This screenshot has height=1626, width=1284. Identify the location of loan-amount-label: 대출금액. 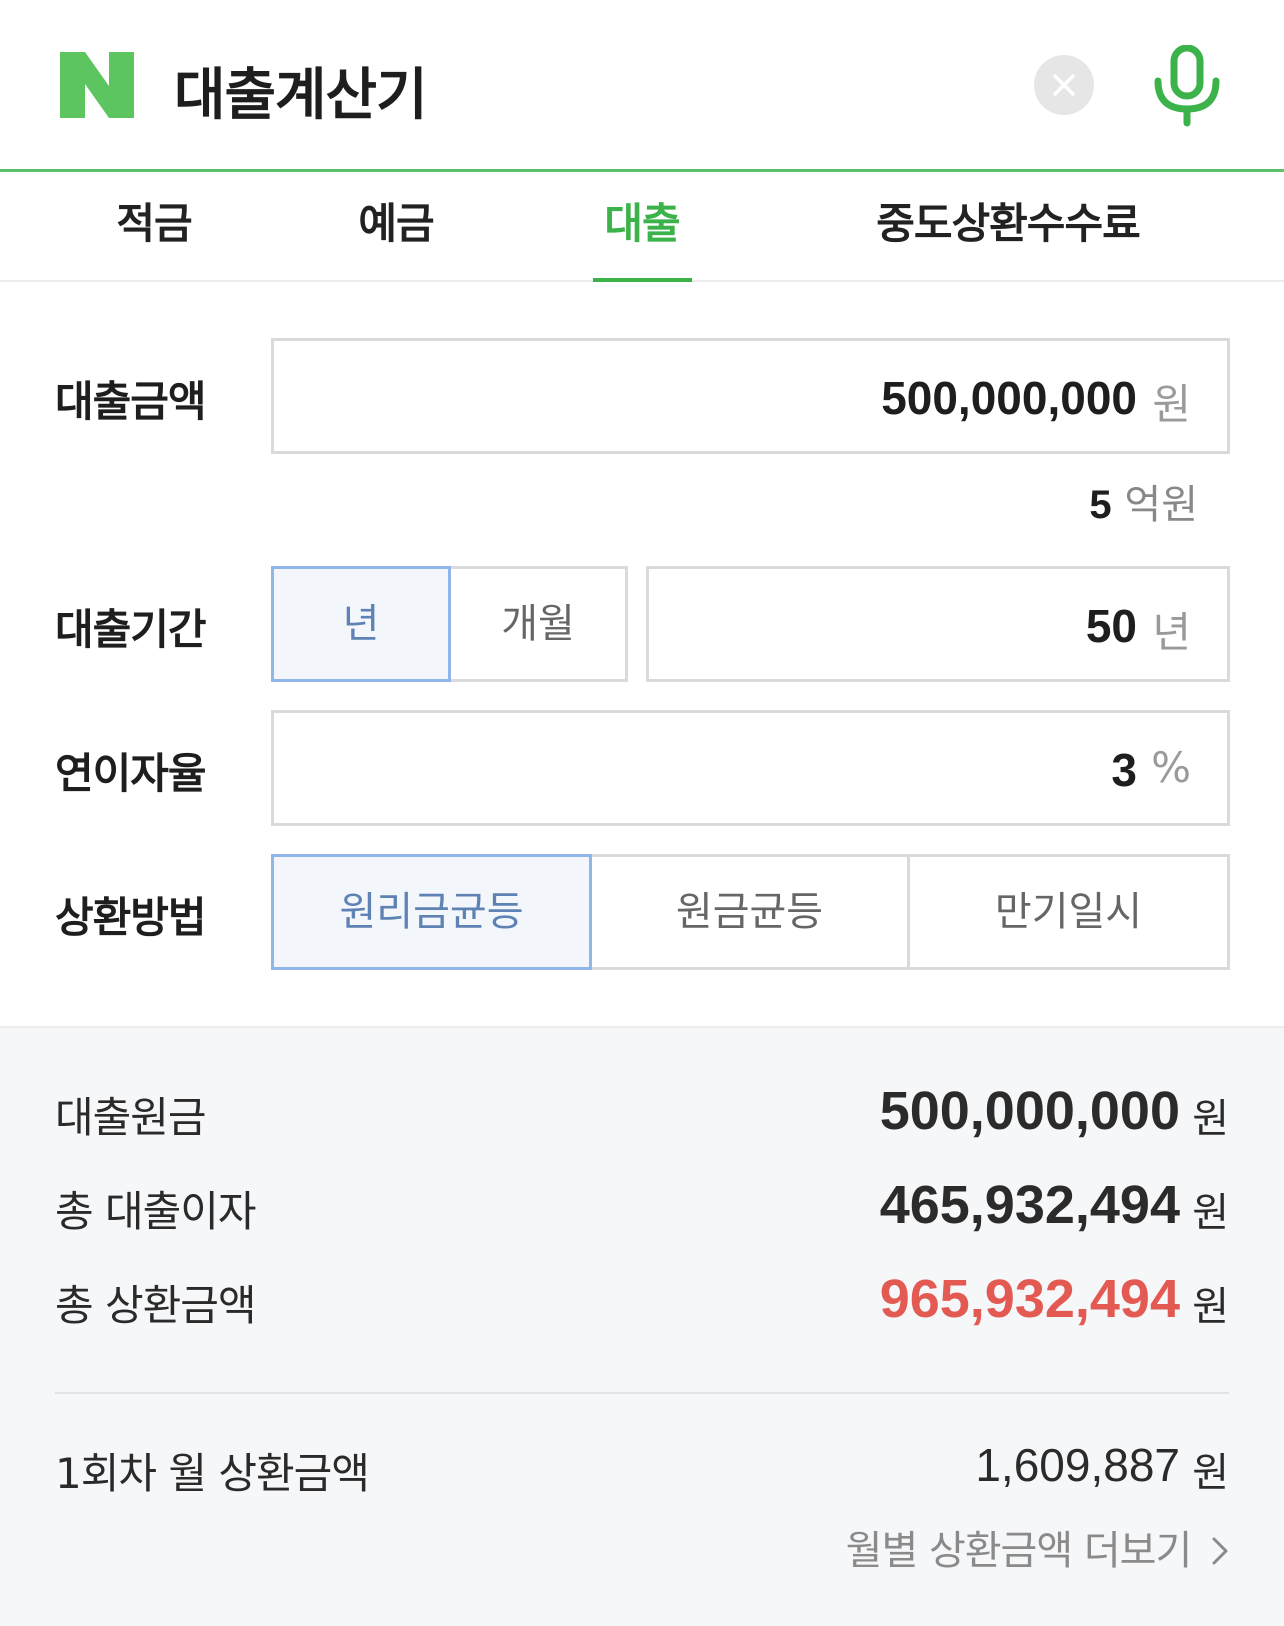
(131, 401).